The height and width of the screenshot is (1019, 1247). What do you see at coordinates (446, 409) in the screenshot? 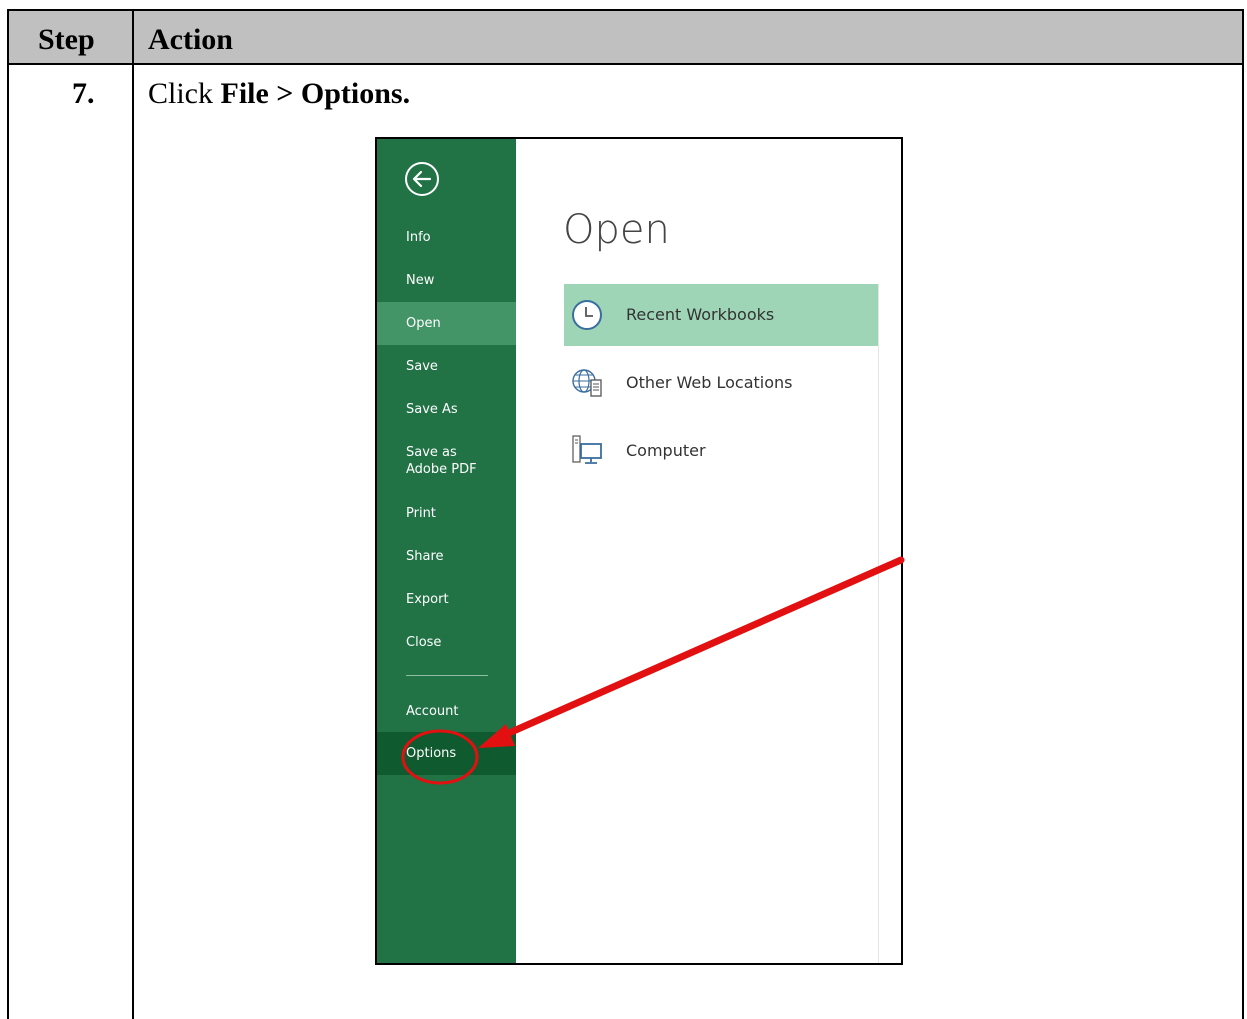
I see `nav-item-save-as: Save As` at bounding box center [446, 409].